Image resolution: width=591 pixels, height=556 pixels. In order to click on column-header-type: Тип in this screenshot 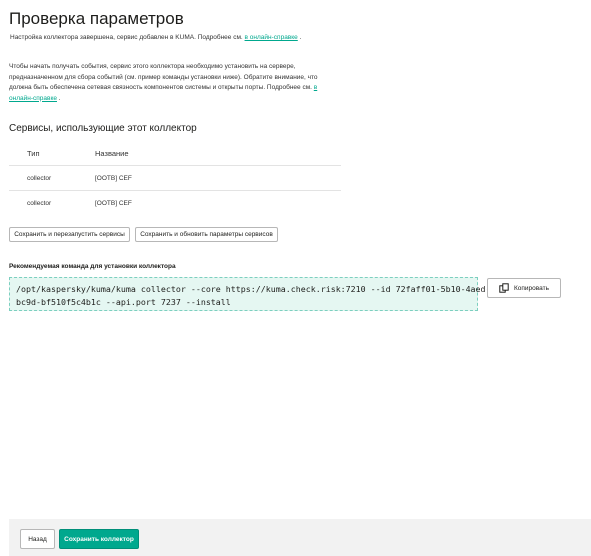, I will do `click(33, 153)`.